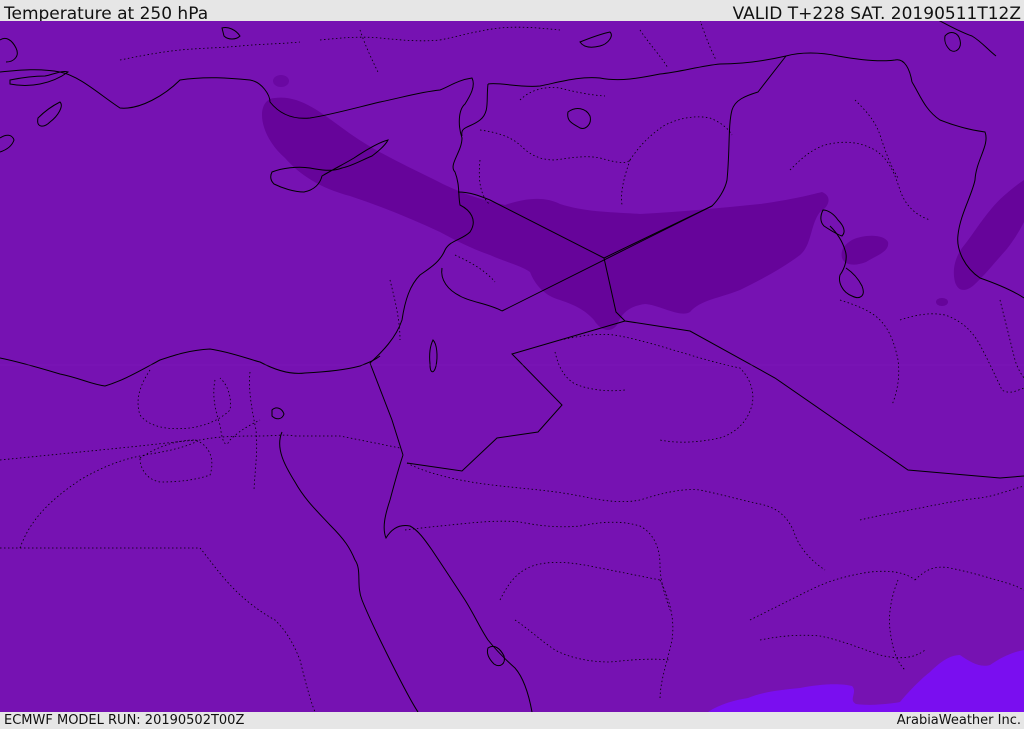 This screenshot has height=729, width=1024. Describe the element at coordinates (958, 720) in the screenshot. I see `credit-label: ArabiaWeather Inc.` at that location.